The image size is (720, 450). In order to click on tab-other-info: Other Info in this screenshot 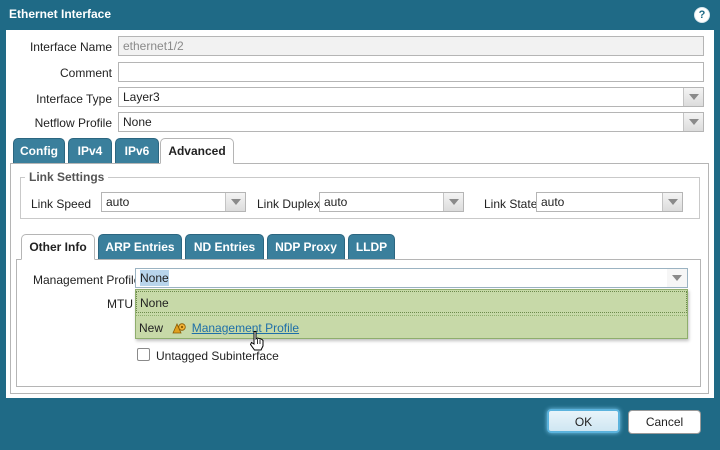, I will do `click(58, 247)`.